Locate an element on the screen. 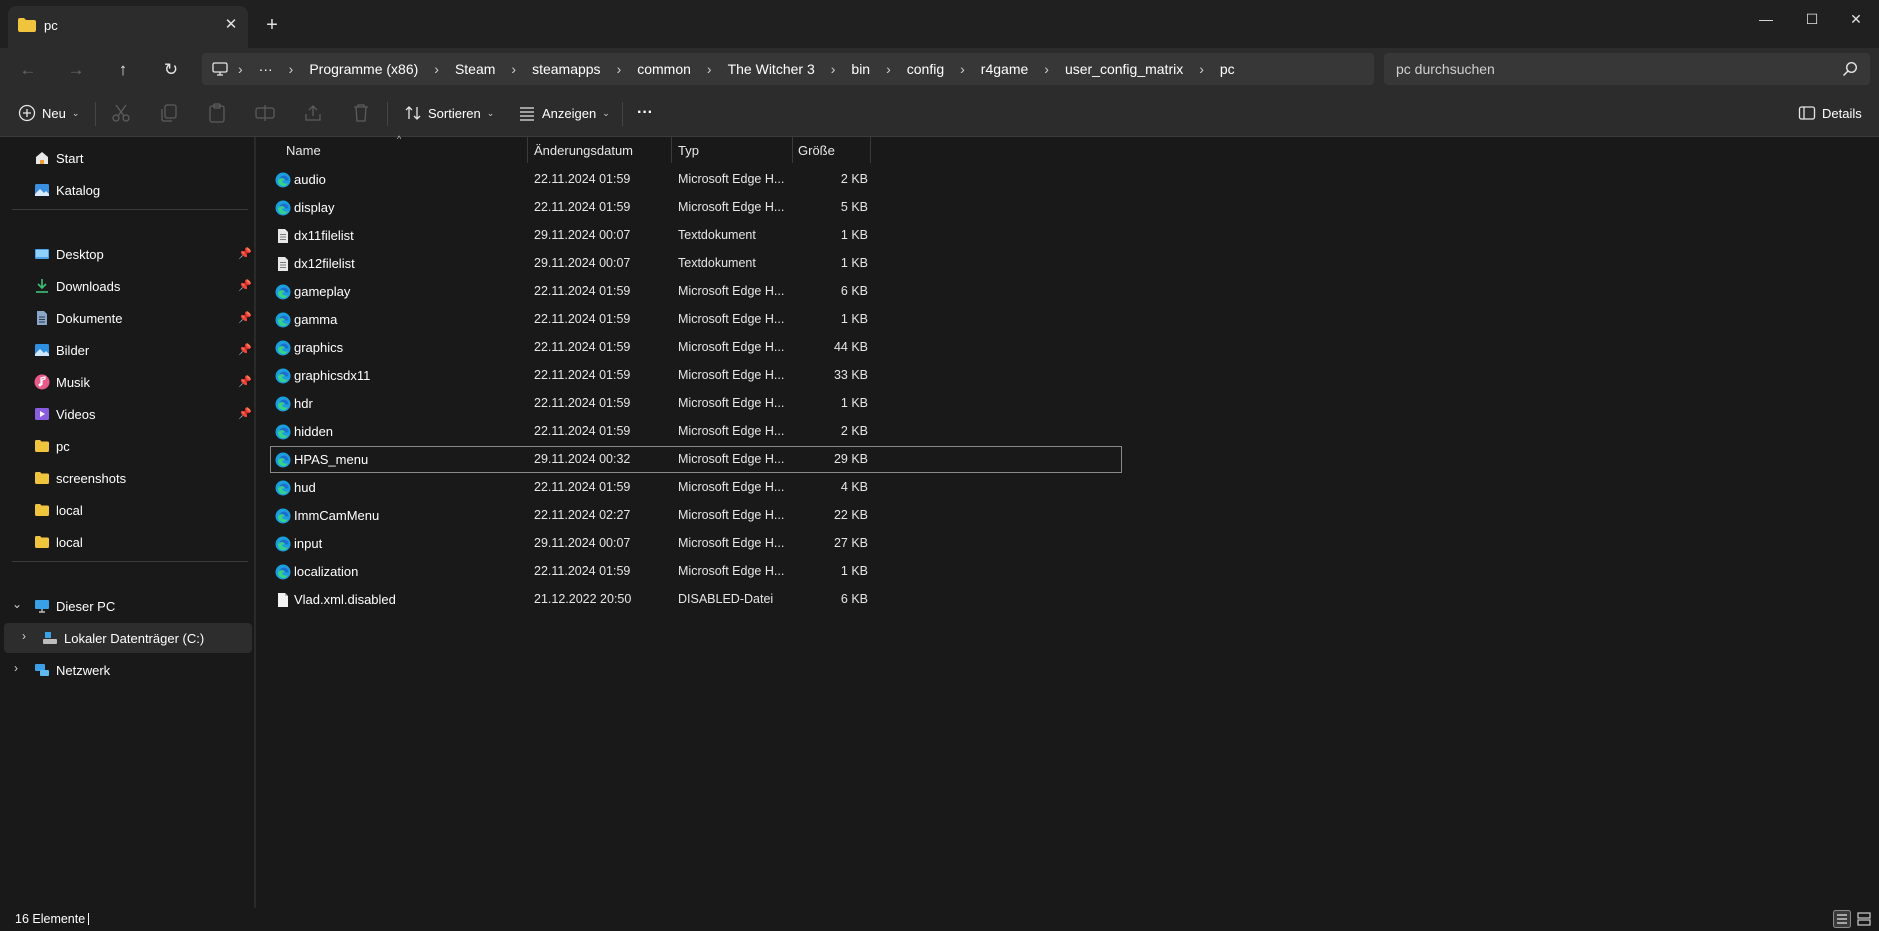  breadcrumb-item: The Witcher 3 is located at coordinates (771, 69).